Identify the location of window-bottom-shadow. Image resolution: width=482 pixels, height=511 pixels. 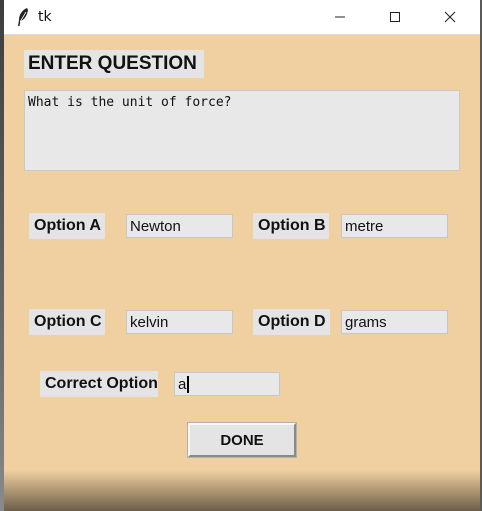
(242, 490).